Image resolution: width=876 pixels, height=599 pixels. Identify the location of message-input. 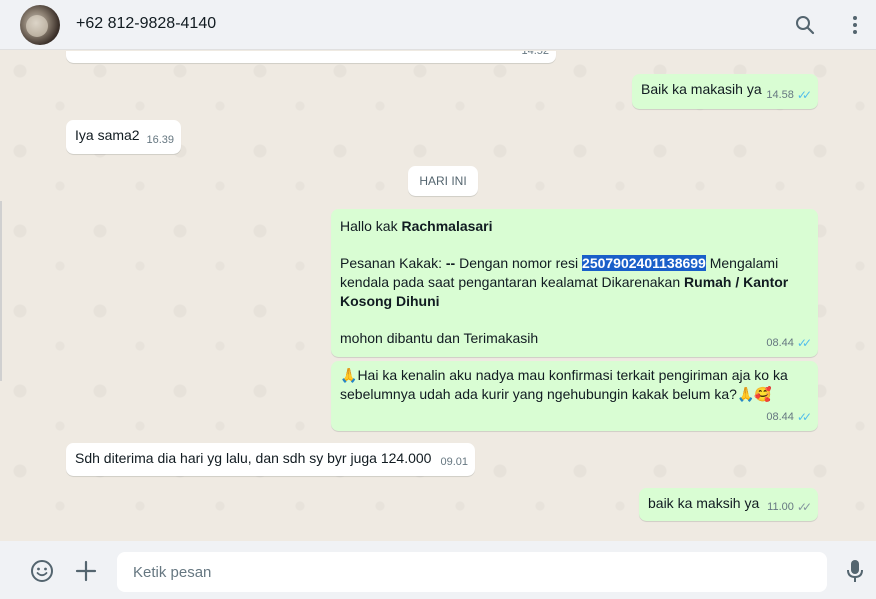
(472, 572).